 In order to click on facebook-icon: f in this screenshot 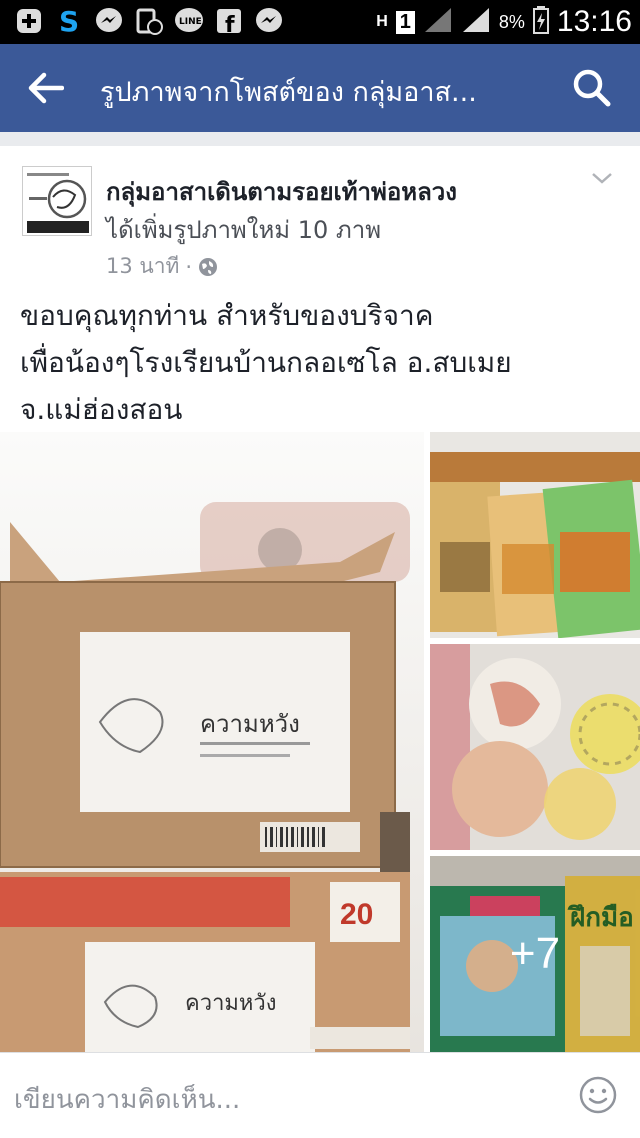, I will do `click(229, 21)`.